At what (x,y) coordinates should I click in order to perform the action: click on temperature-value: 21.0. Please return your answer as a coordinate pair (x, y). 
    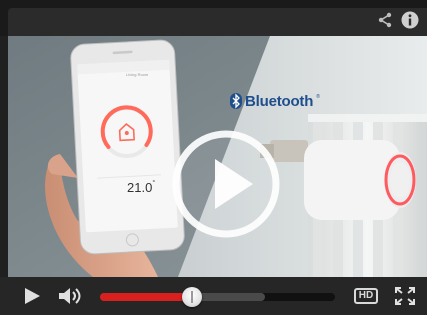
    Looking at the image, I should click on (140, 187).